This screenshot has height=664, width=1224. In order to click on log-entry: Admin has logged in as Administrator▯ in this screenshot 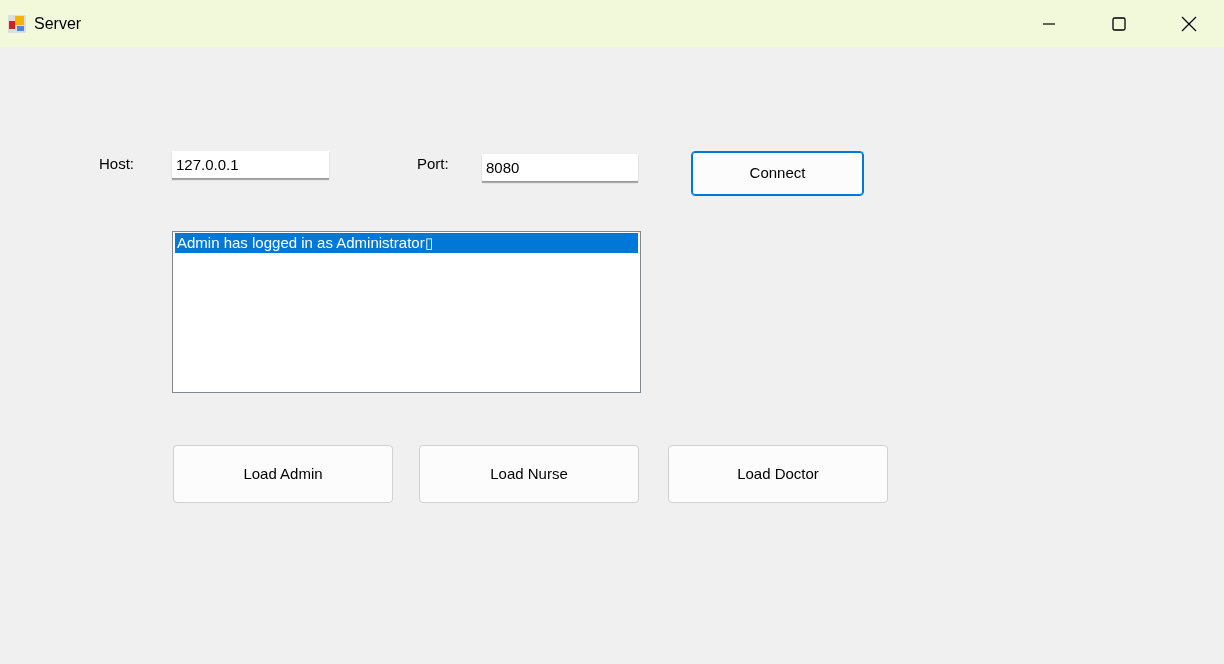, I will do `click(406, 243)`.